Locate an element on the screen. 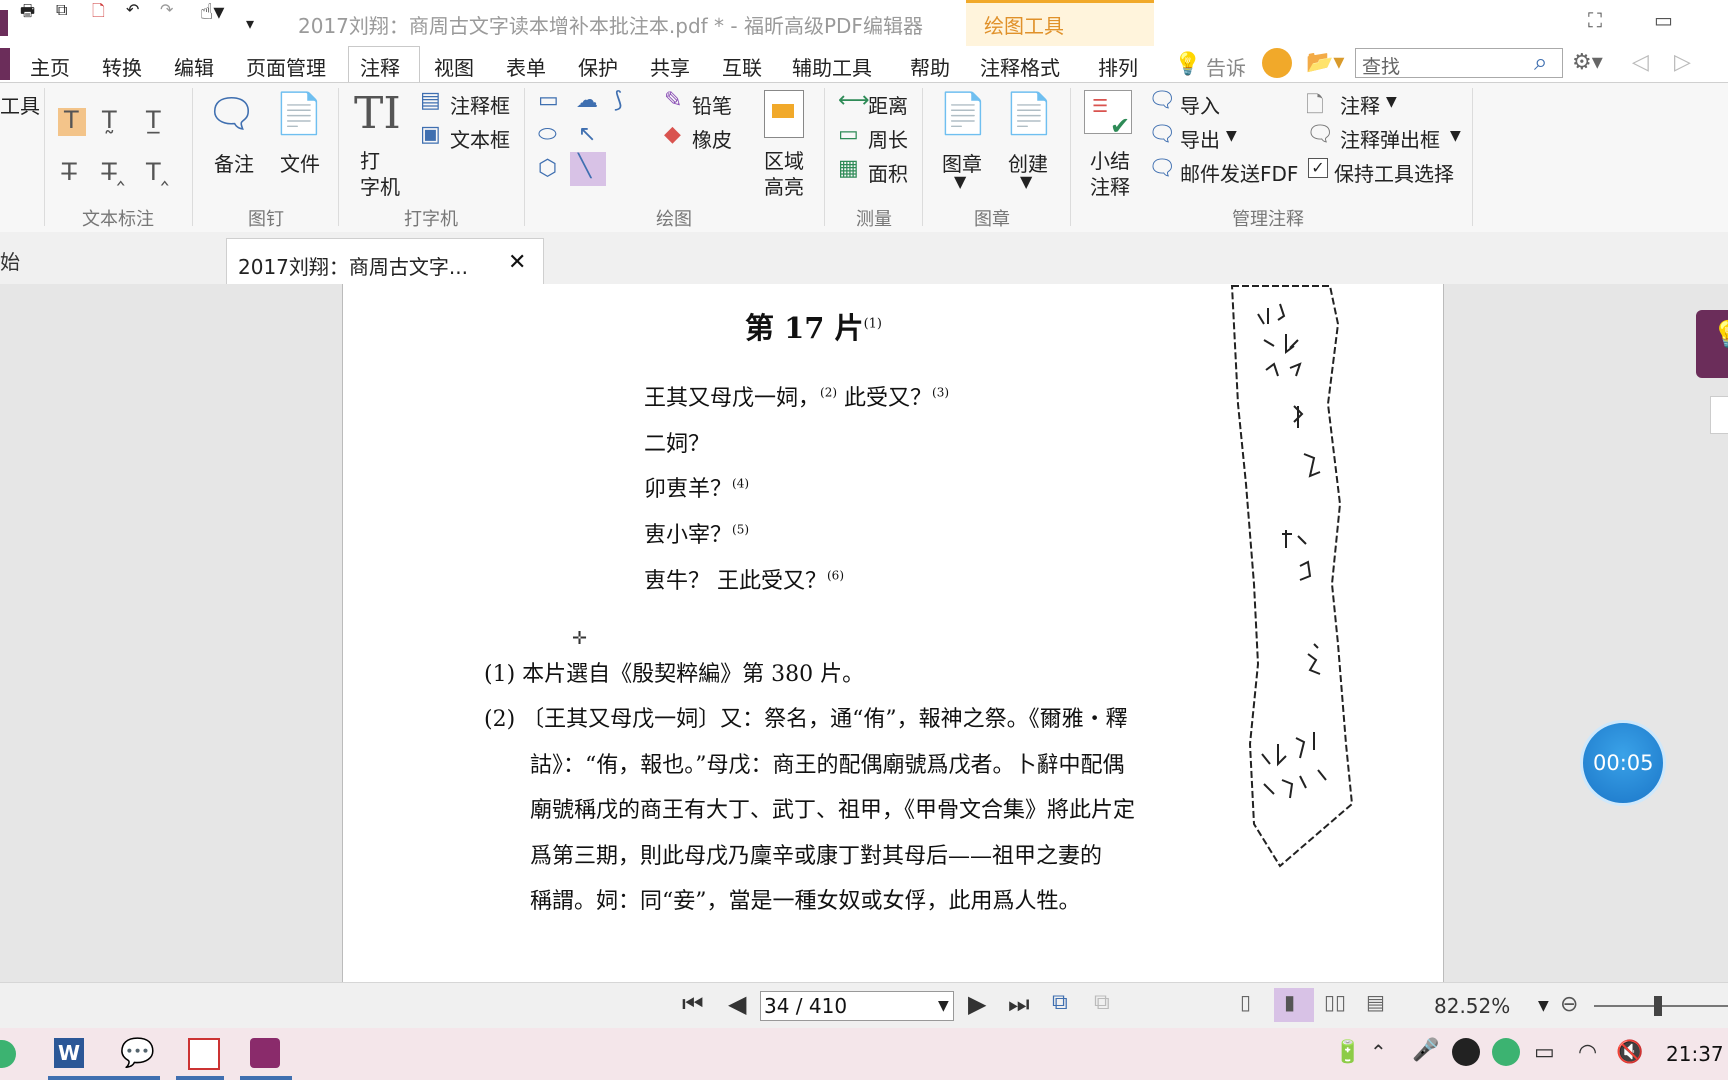 The height and width of the screenshot is (1080, 1728). close-icon: ✕ is located at coordinates (517, 262).